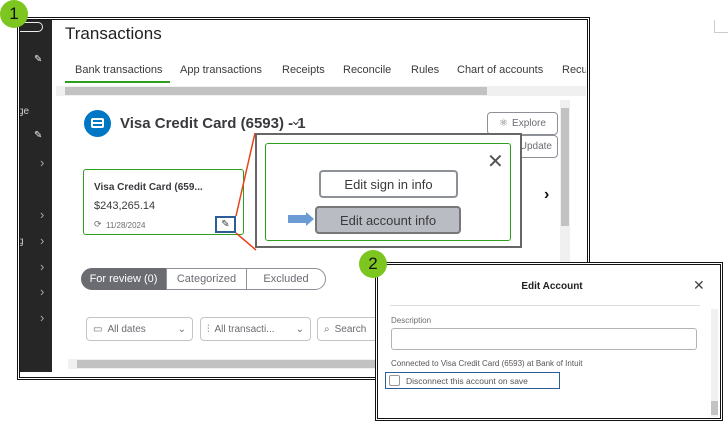 The image size is (728, 424). What do you see at coordinates (139, 329) in the screenshot?
I see `dates-filter: ▭ All dates ⌄` at bounding box center [139, 329].